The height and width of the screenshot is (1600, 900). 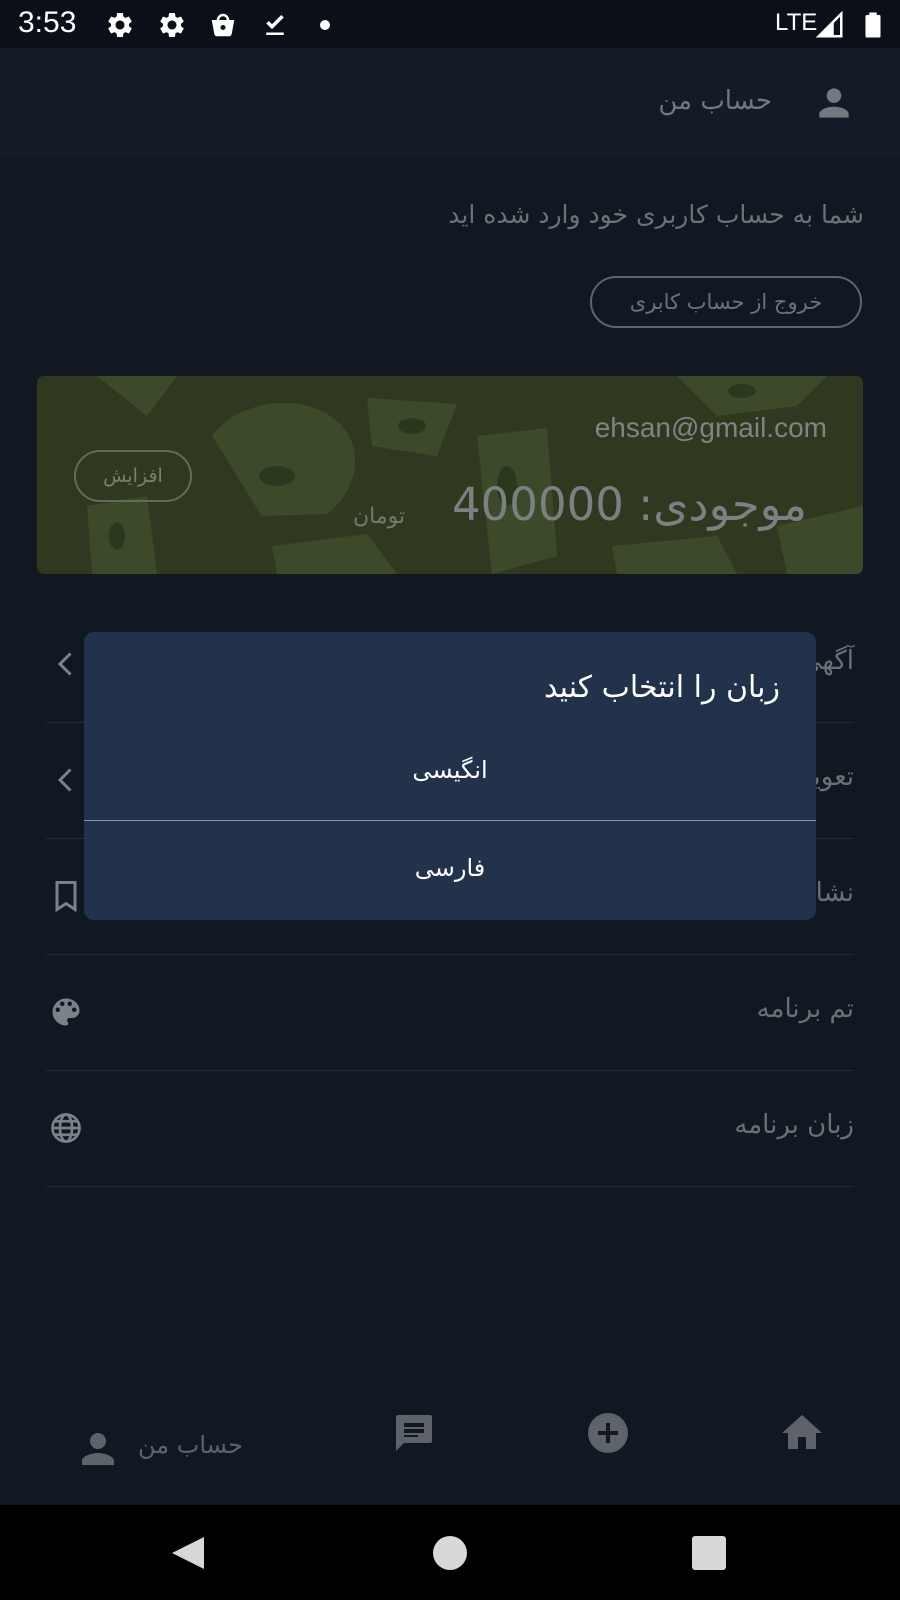 I want to click on bookmark-icon, so click(x=66, y=896).